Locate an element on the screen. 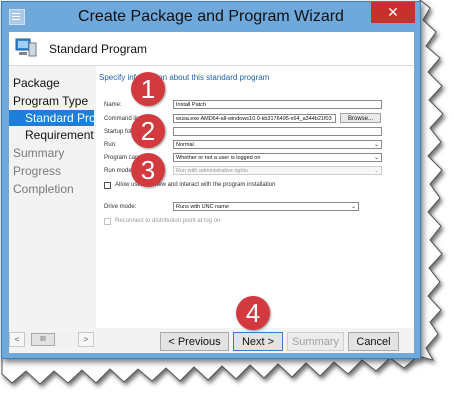  scroll-thumb: III is located at coordinates (43, 339).